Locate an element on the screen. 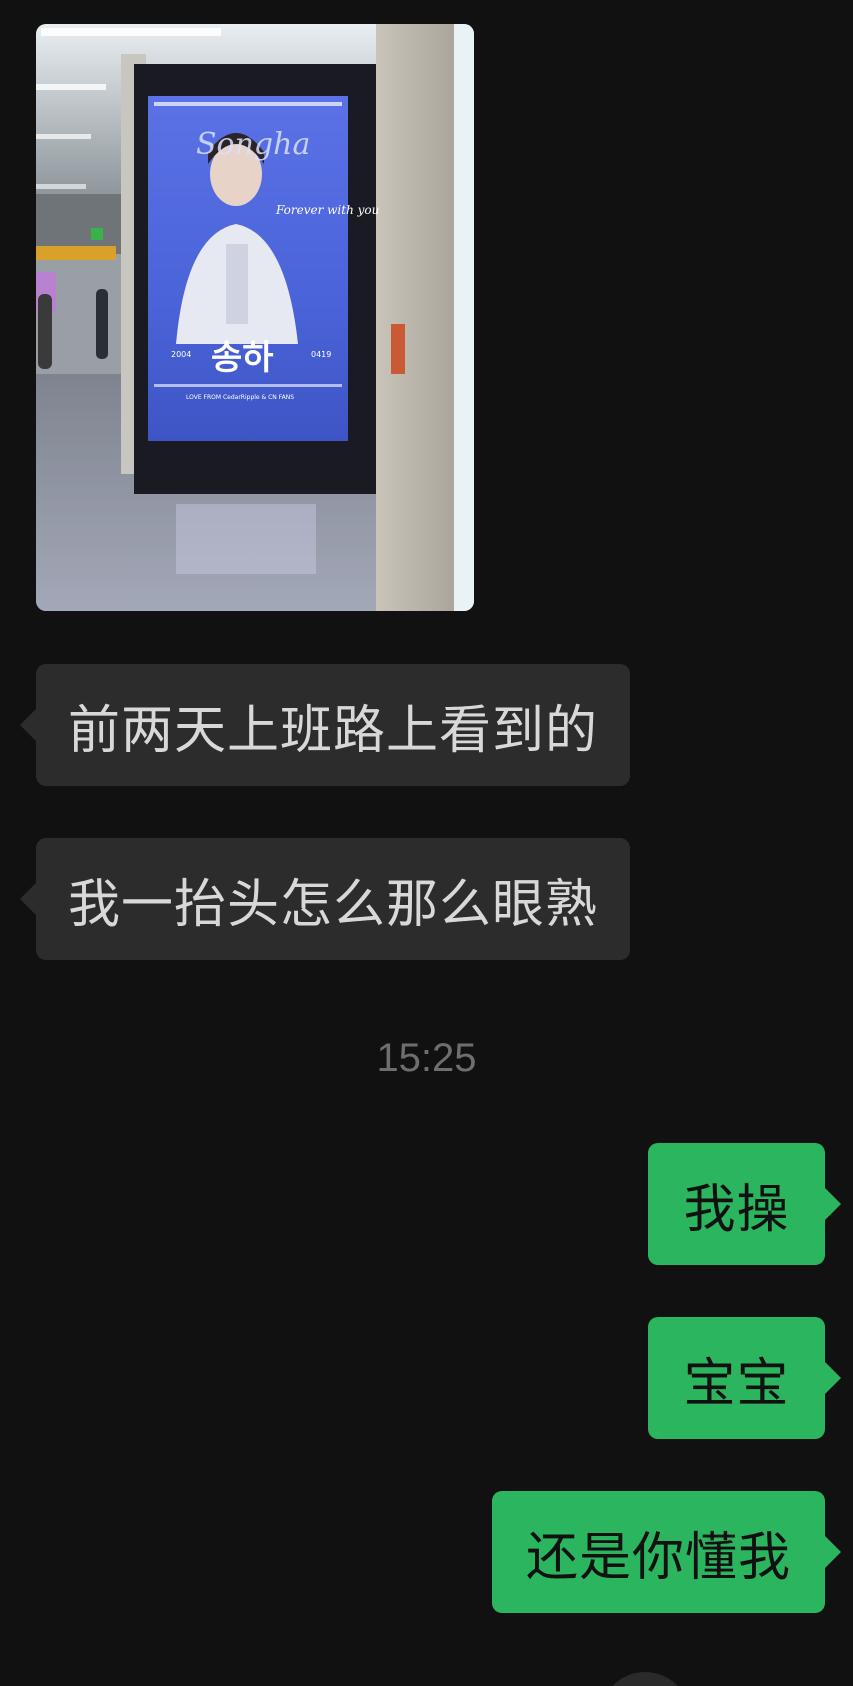  outgoing-message-bubble: 宝宝 is located at coordinates (744, 1378).